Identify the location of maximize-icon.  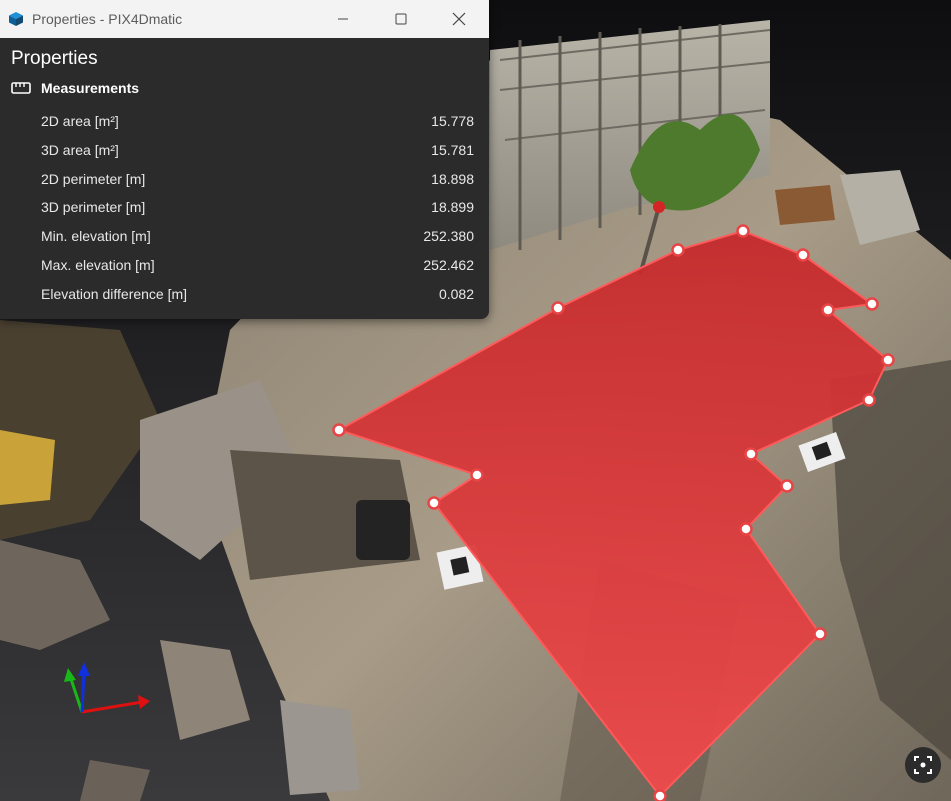
(401, 19).